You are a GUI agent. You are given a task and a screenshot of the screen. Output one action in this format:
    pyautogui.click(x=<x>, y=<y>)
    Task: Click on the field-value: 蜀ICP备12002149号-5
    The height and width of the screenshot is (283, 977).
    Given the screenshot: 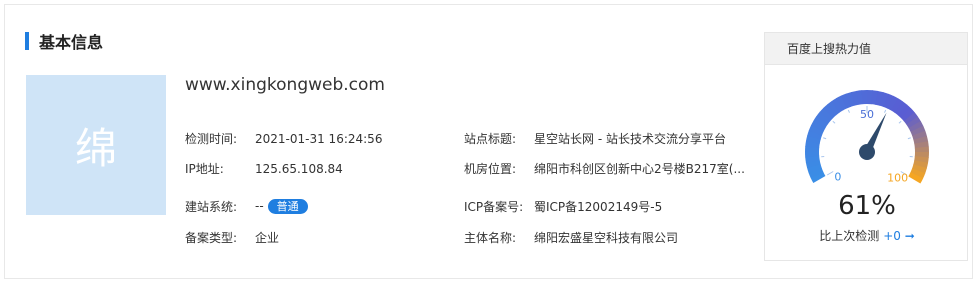 What is the action you would take?
    pyautogui.click(x=598, y=206)
    